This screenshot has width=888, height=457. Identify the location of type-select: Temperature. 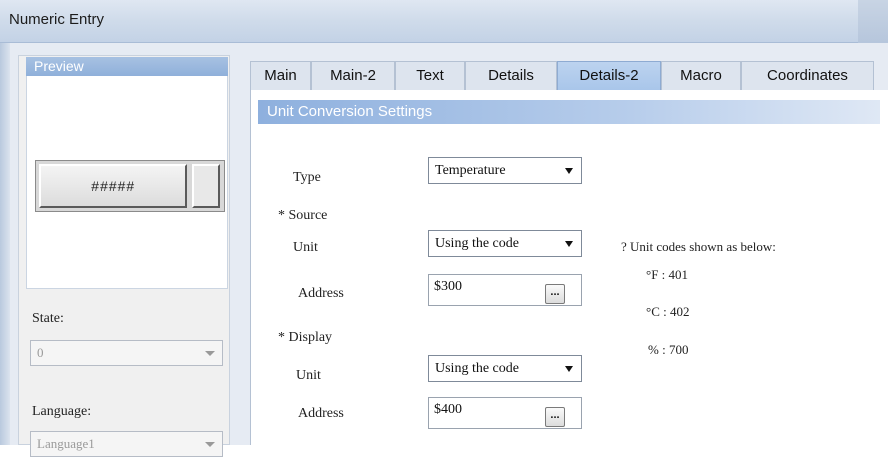
(505, 170).